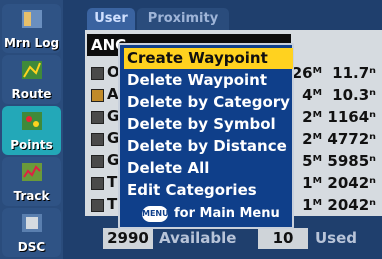 The image size is (382, 259). What do you see at coordinates (354, 73) in the screenshot?
I see `waypoint-depth: 11.7ⁿ` at bounding box center [354, 73].